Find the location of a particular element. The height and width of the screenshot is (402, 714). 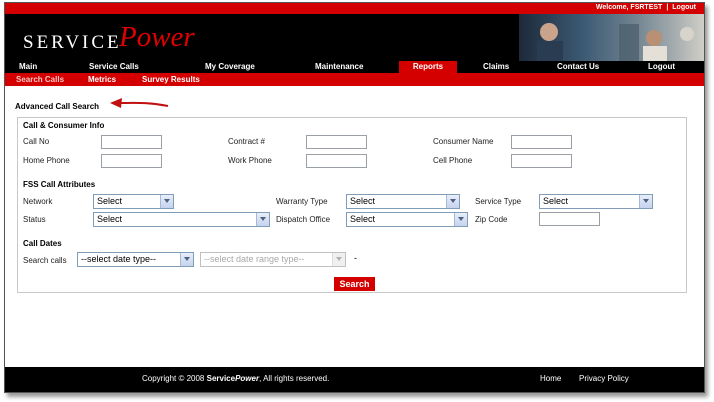

subnav-search-calls: Search Calls is located at coordinates (40, 79).